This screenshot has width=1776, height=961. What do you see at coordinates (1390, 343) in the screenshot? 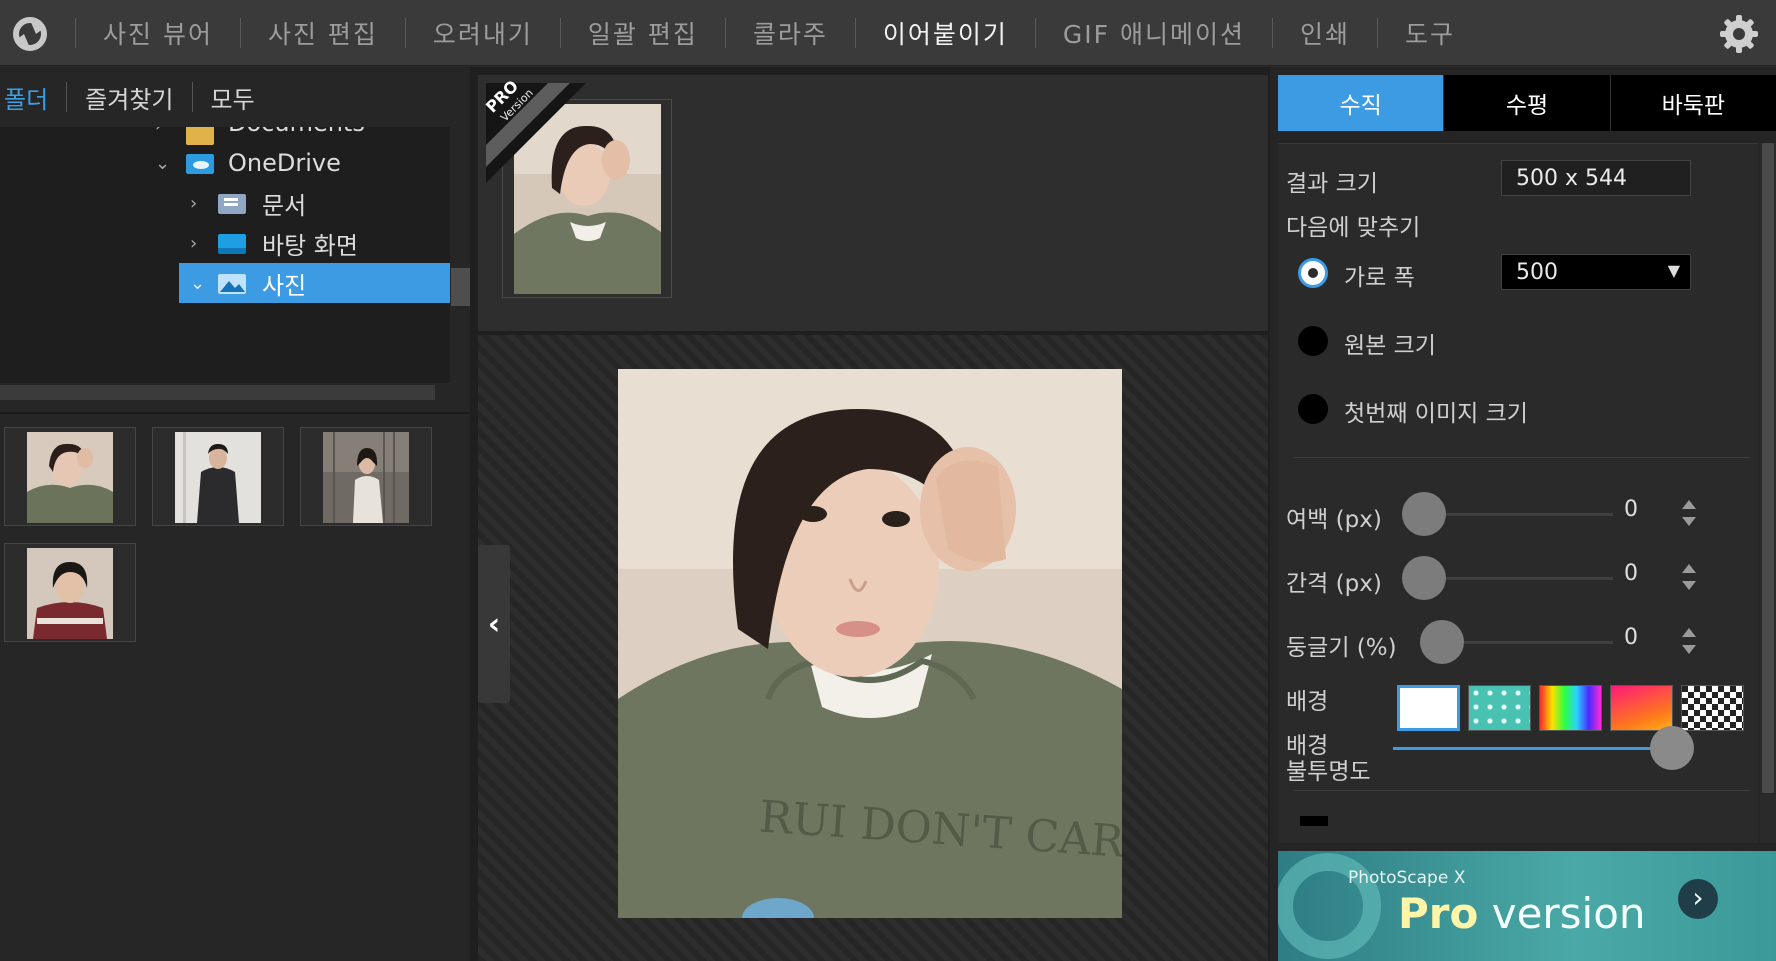
I see `fit-original-label: 원본 크기` at bounding box center [1390, 343].